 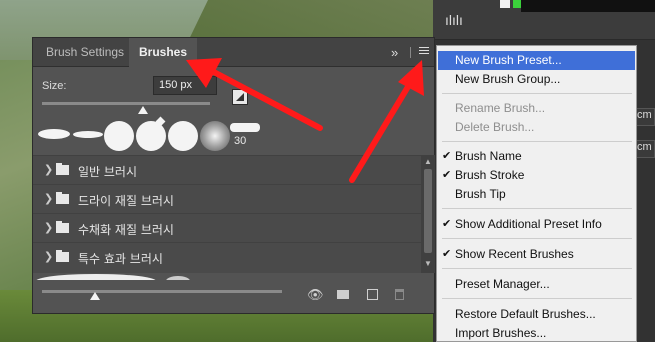 I want to click on menu-item-label: Brush Name, so click(x=488, y=156).